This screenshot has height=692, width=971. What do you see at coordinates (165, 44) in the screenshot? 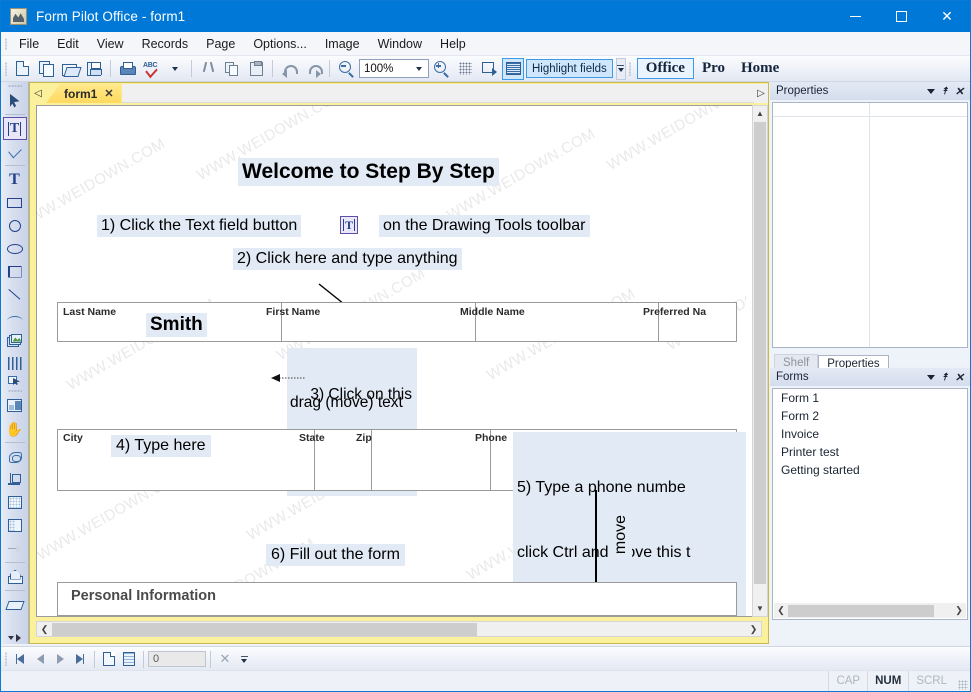
I see `menu-item-records: Records` at bounding box center [165, 44].